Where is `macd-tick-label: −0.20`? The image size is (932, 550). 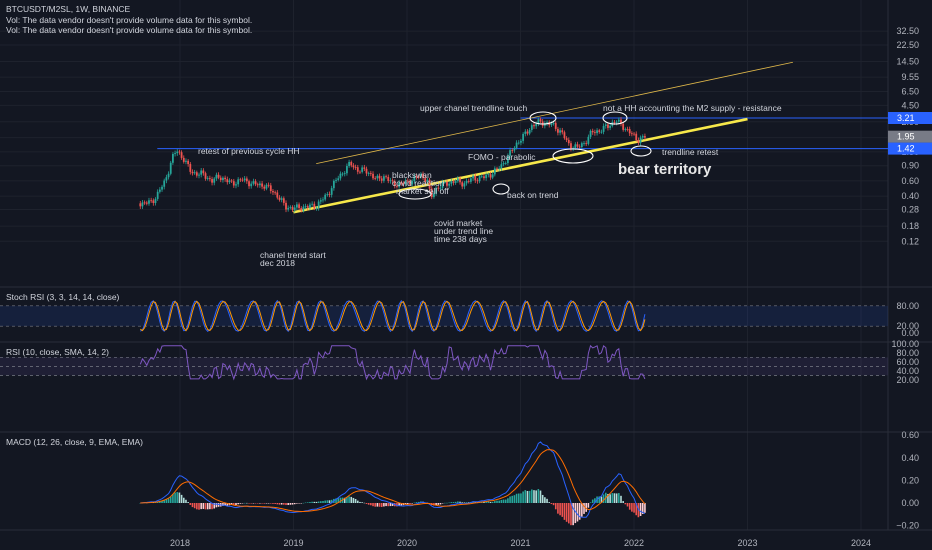 macd-tick-label: −0.20 is located at coordinates (907, 526).